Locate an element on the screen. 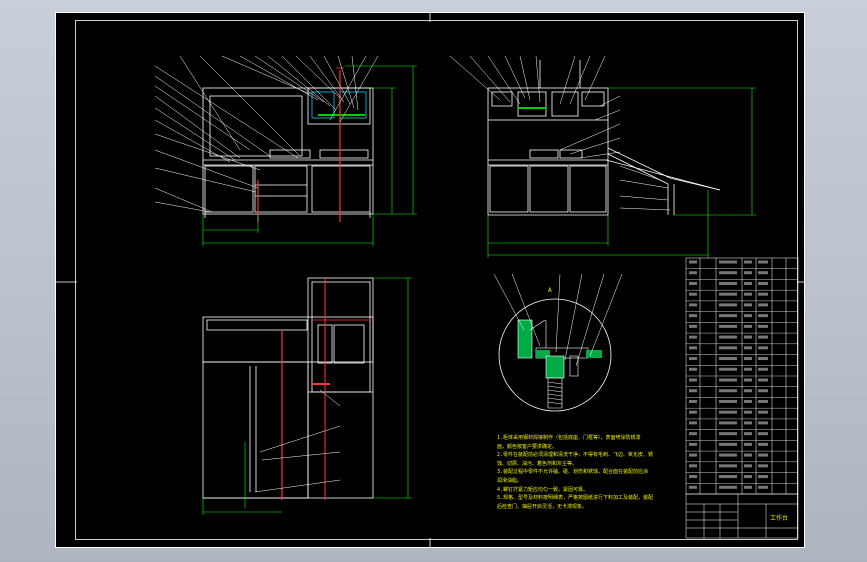 The image size is (867, 562). note-line: 1.柜体采用钢材焊接制作（包括底座、门框等），表面喷涂防锈漆 is located at coordinates (569, 438).